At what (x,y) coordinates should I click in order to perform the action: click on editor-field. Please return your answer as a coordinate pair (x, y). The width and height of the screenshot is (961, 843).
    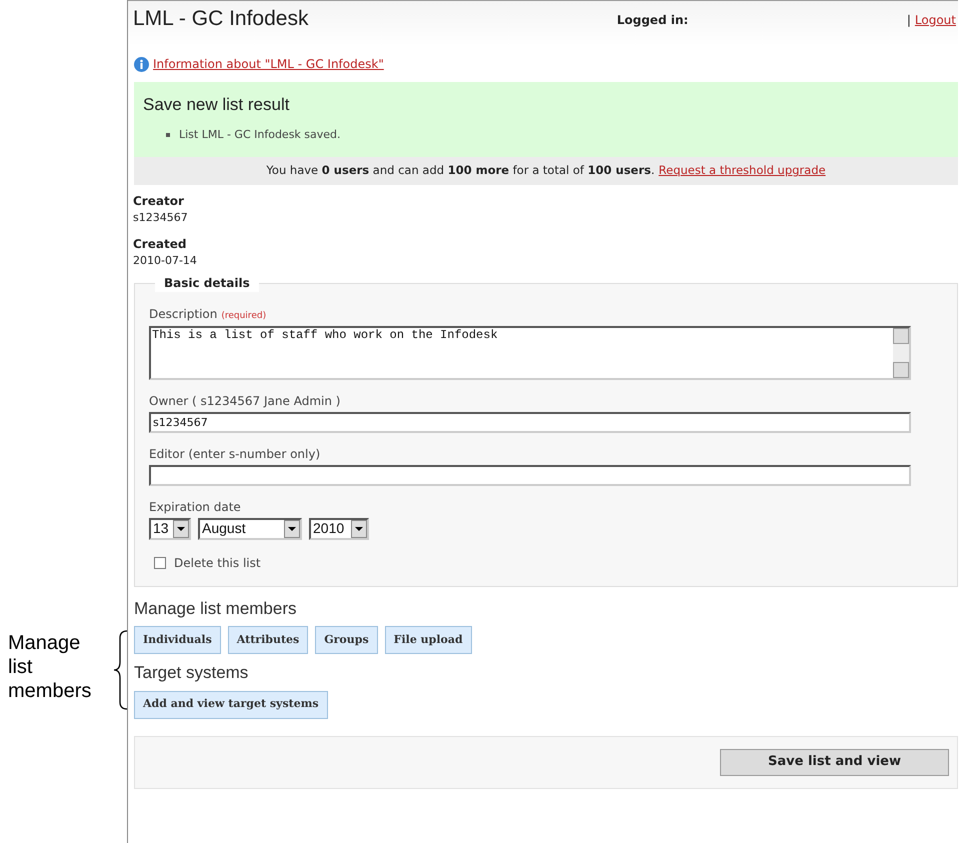
    Looking at the image, I should click on (530, 475).